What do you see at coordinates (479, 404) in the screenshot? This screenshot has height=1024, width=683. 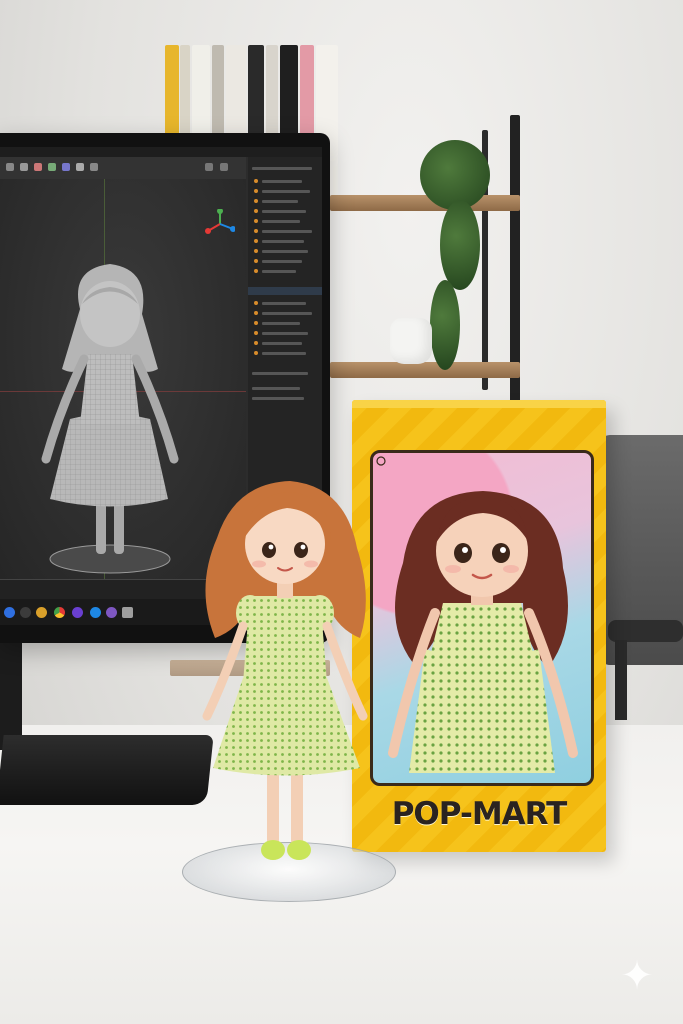 I see `product-box-top-edge` at bounding box center [479, 404].